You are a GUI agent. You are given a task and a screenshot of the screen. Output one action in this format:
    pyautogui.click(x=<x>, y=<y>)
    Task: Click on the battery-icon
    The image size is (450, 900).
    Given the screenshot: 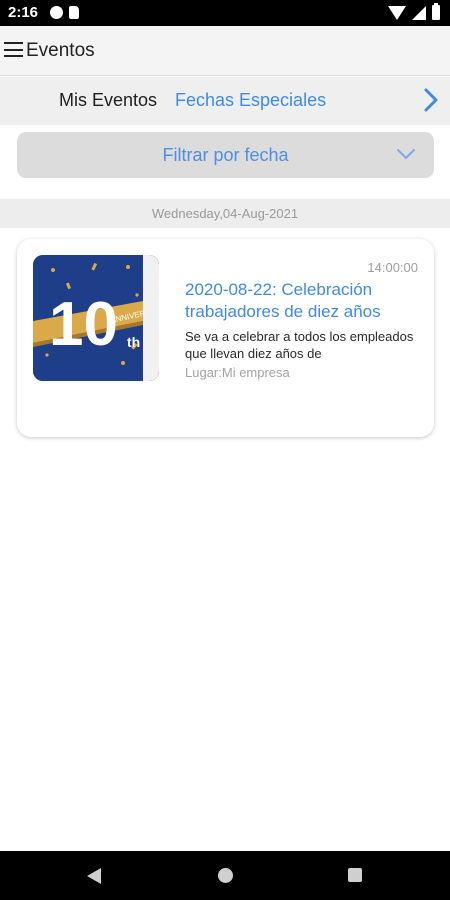 What is the action you would take?
    pyautogui.click(x=436, y=11)
    